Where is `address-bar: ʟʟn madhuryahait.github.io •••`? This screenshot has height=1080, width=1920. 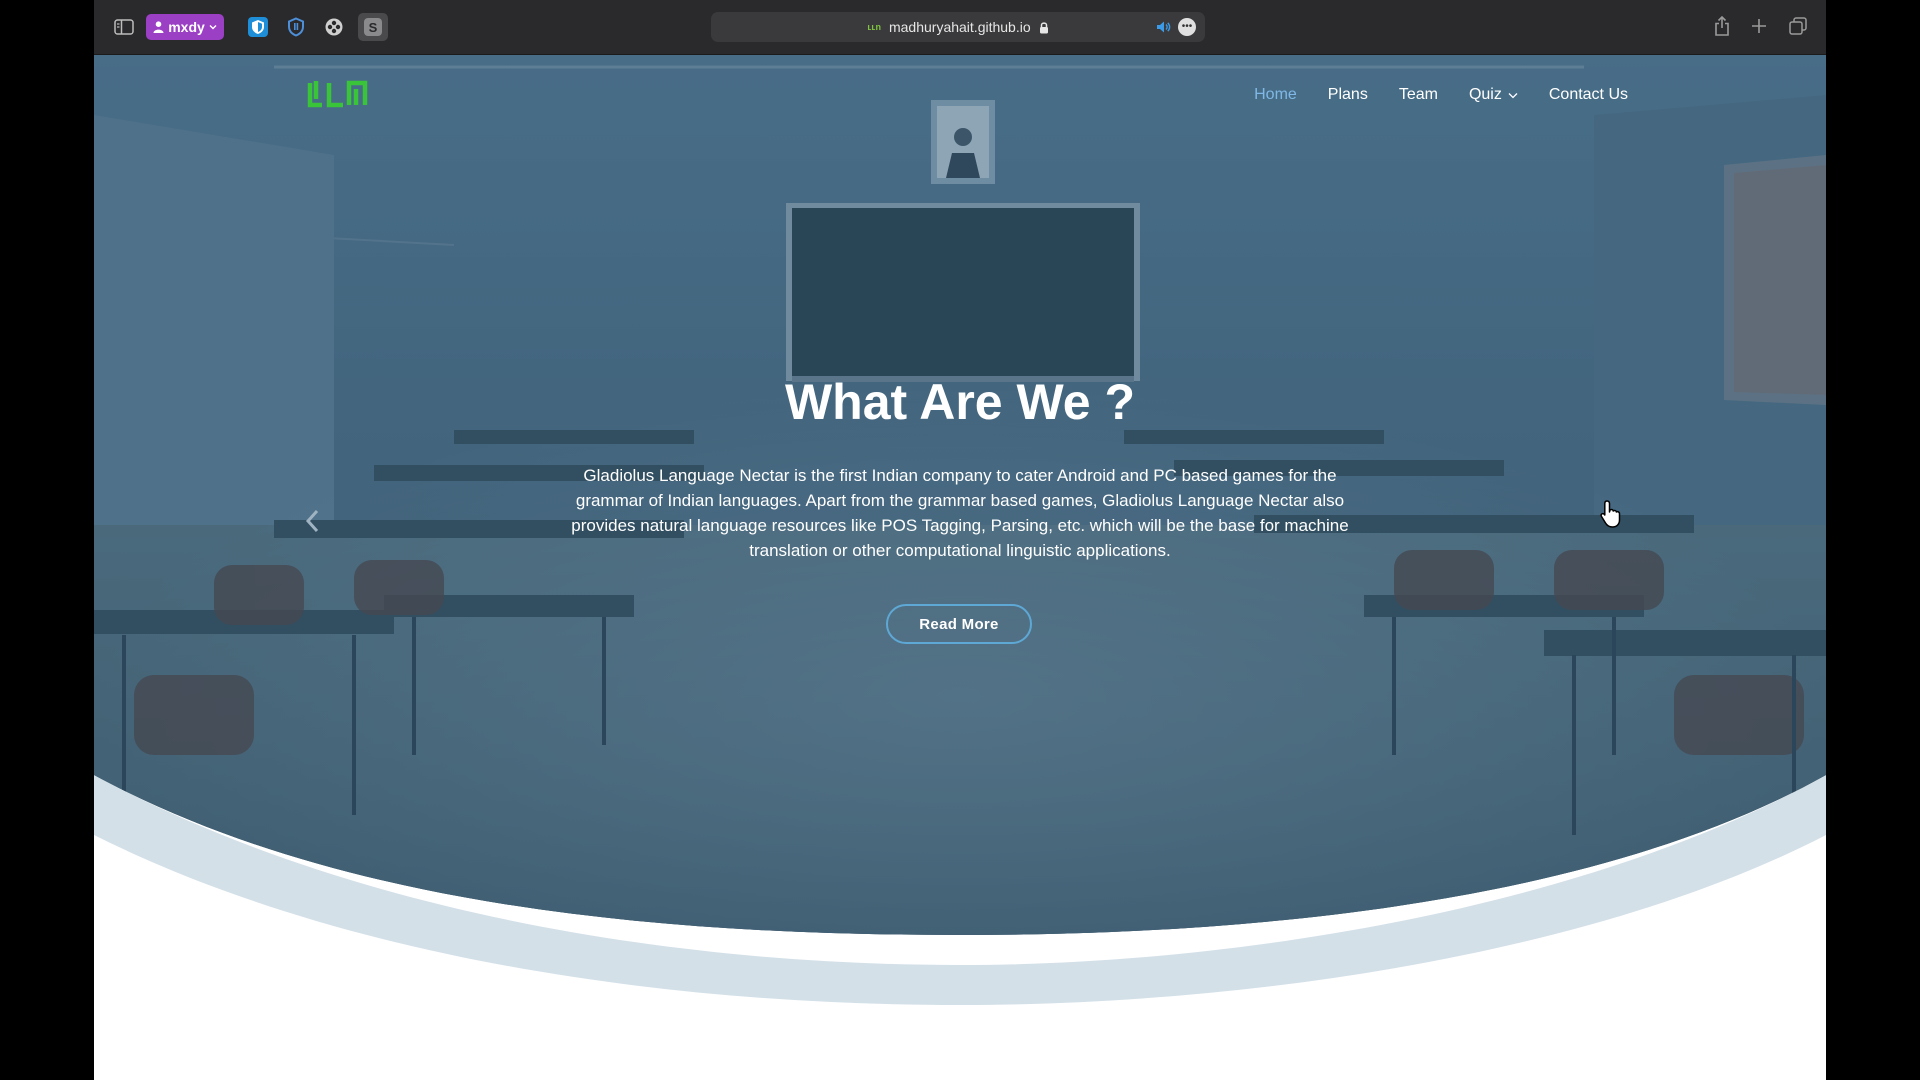
address-bar: ʟʟn madhuryahait.github.io ••• is located at coordinates (958, 27).